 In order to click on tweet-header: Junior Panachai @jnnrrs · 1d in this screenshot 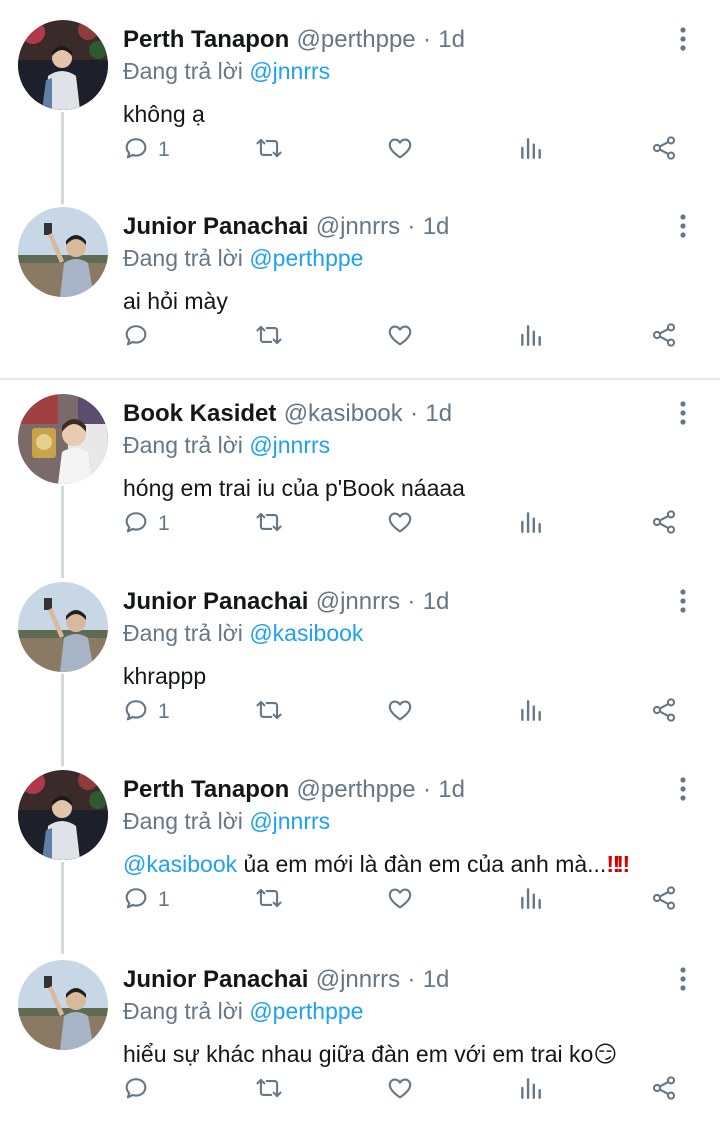, I will do `click(286, 980)`.